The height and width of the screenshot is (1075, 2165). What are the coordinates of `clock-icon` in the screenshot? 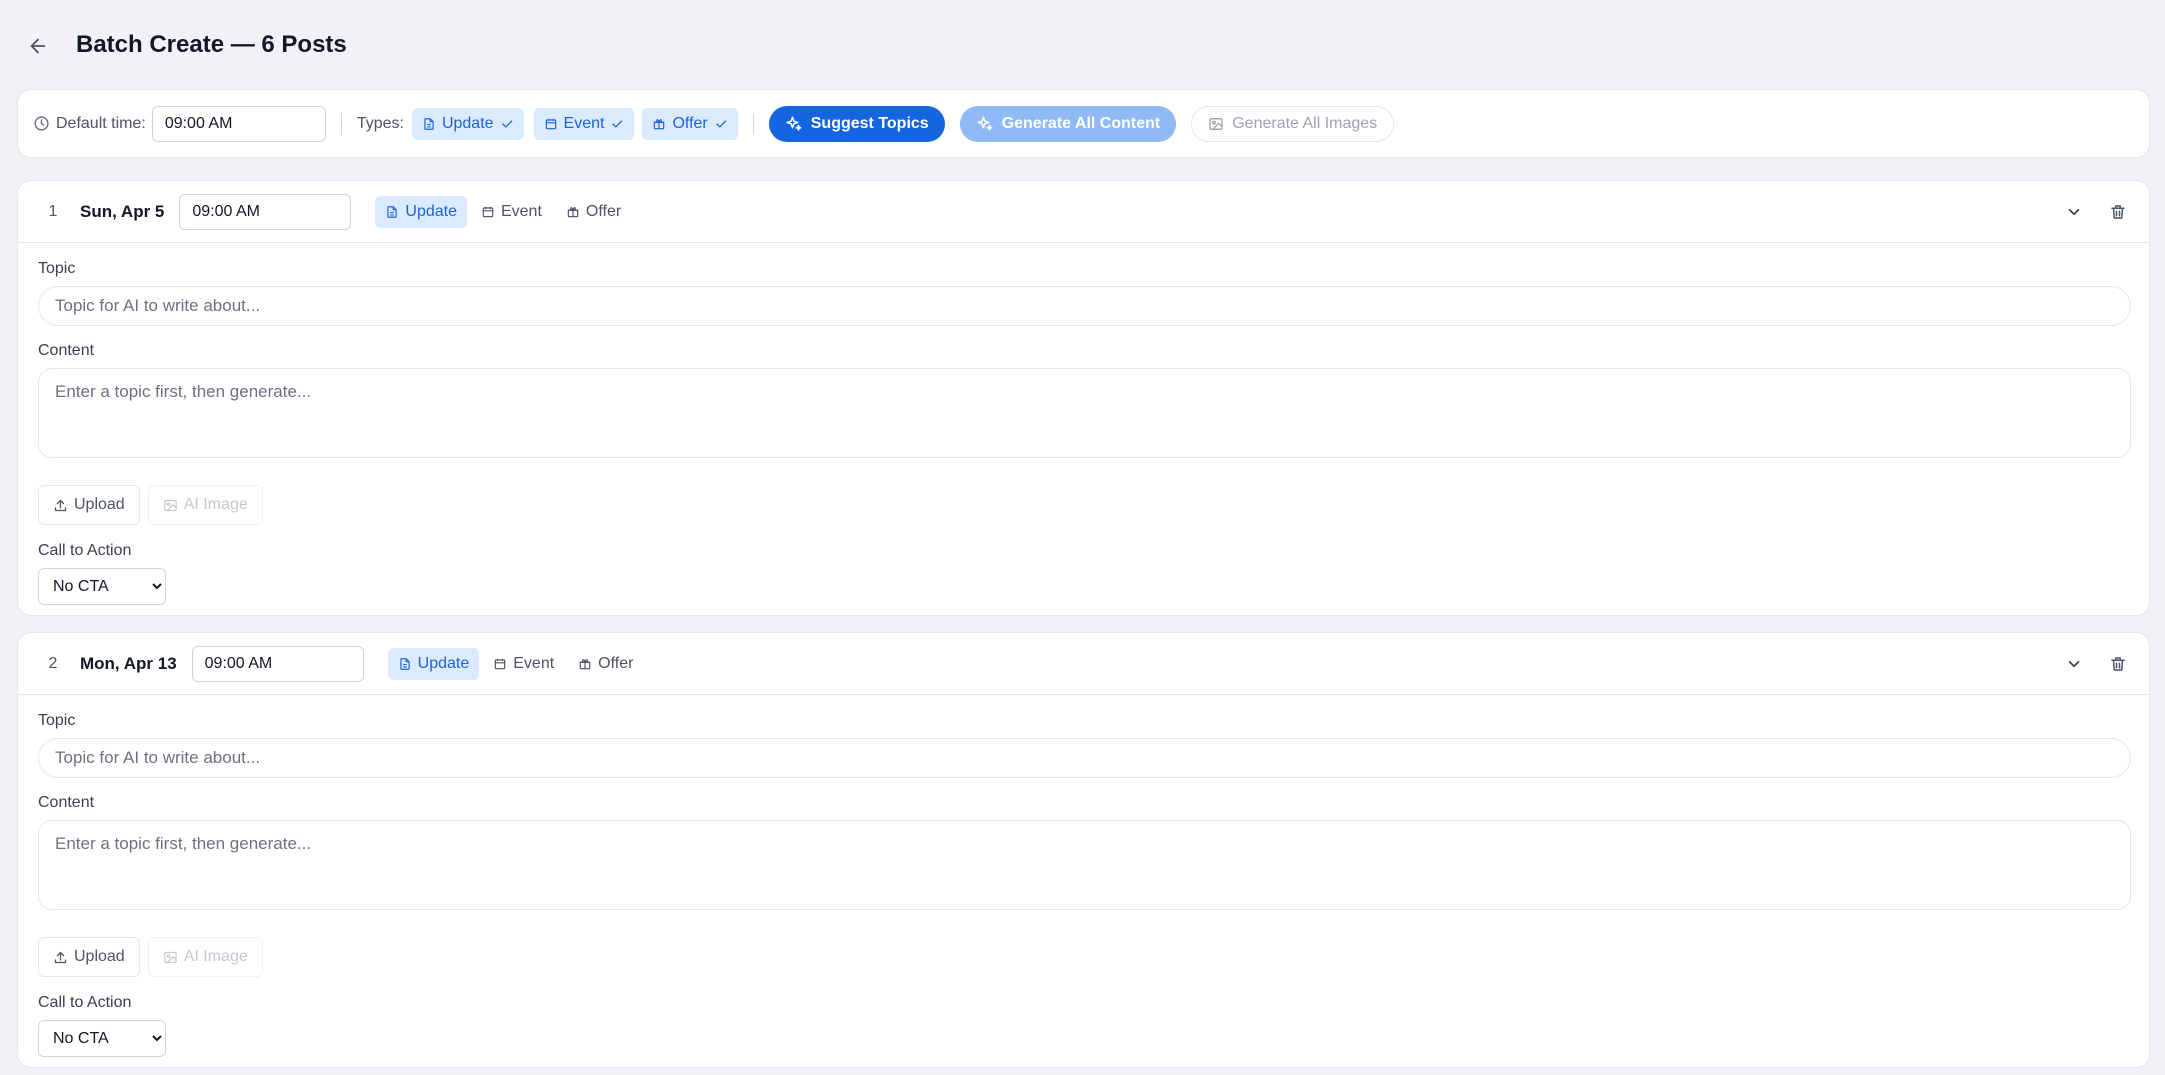 It's located at (41, 123).